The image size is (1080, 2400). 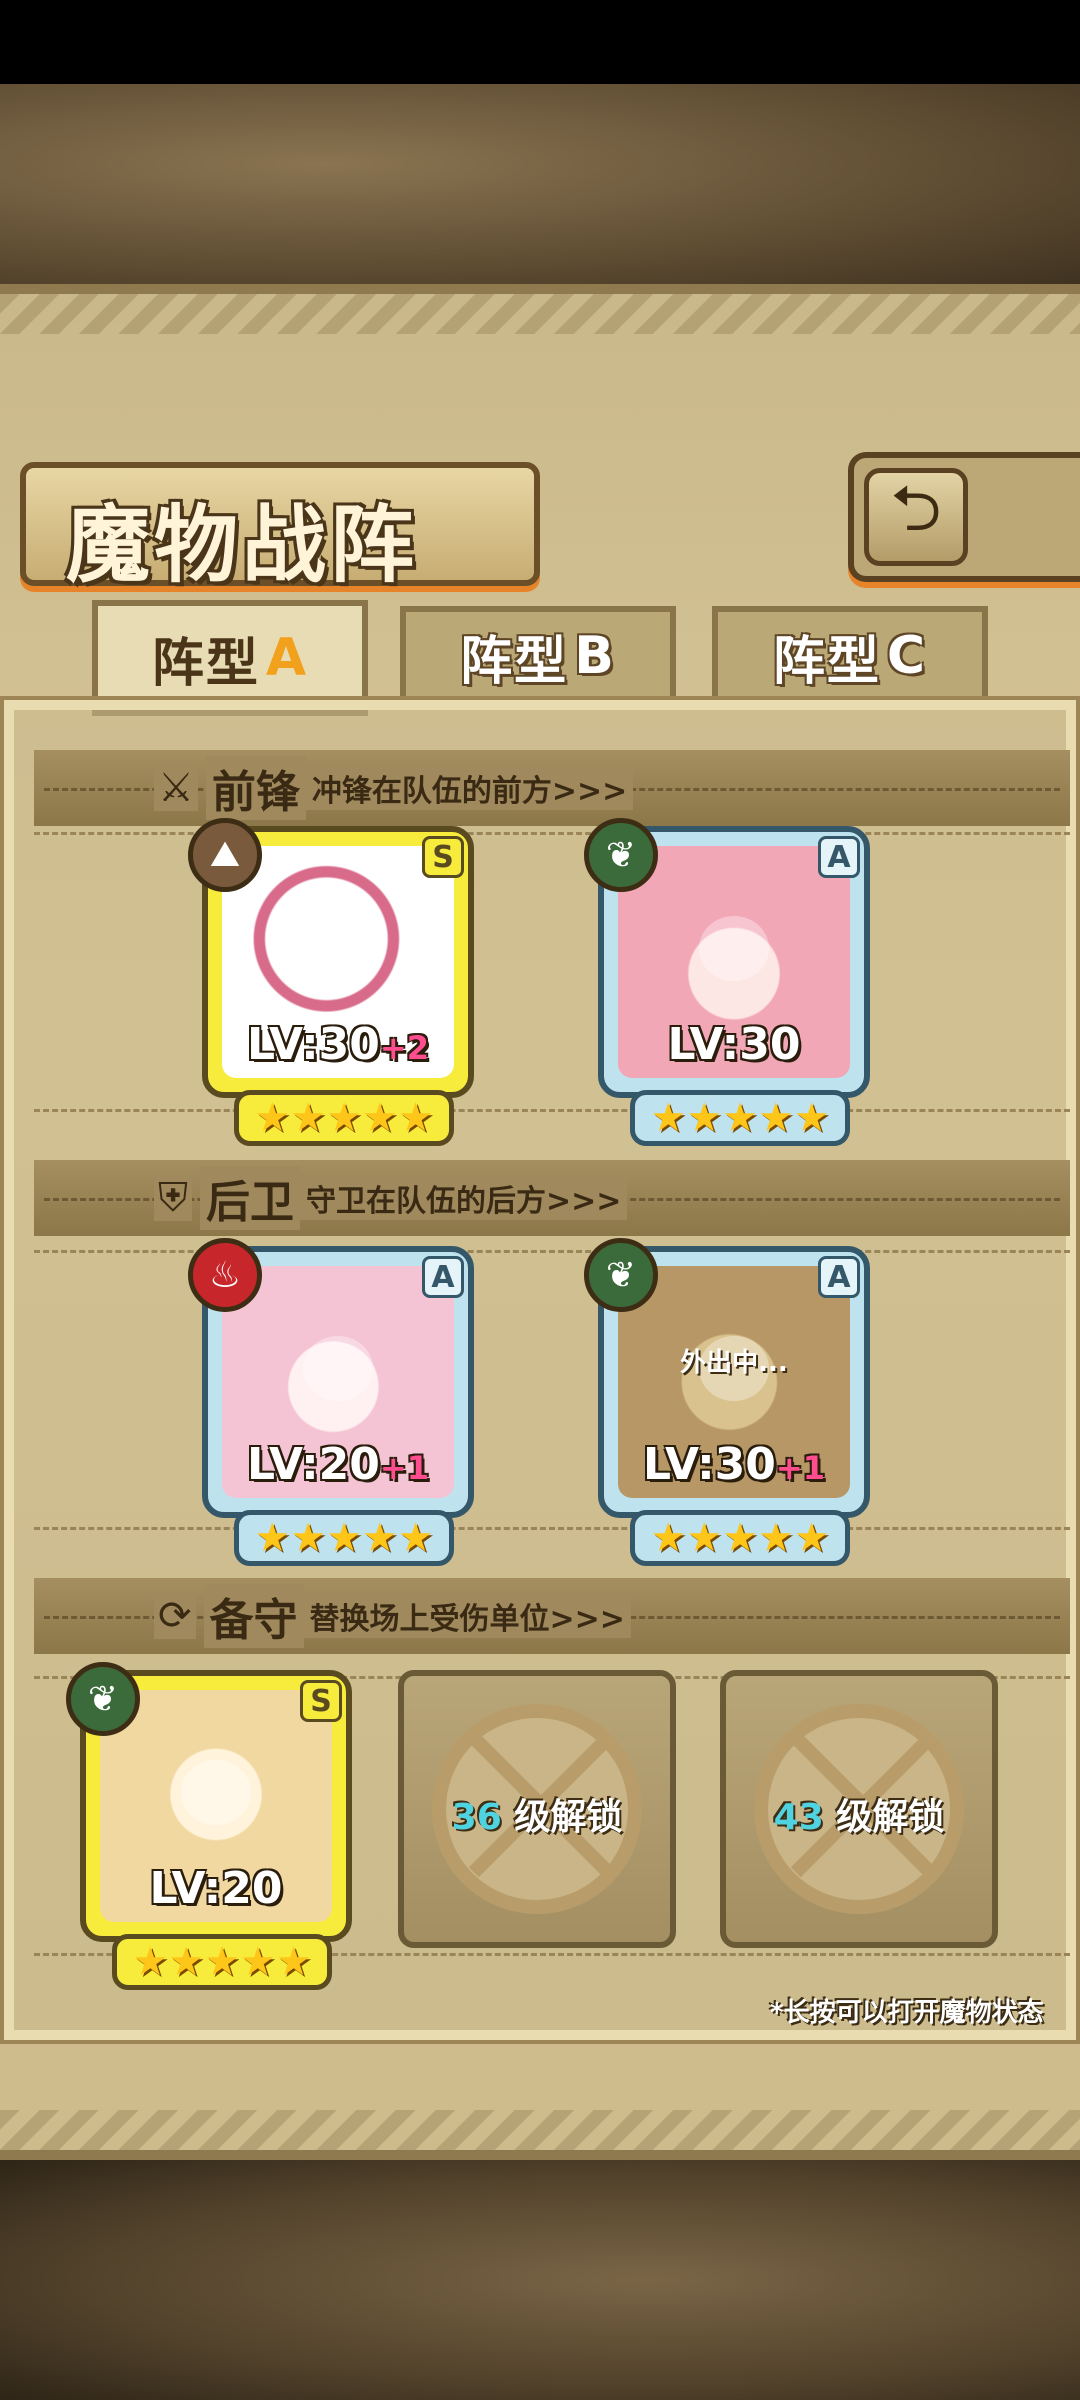 I want to click on reserve-title: 备守, so click(x=253, y=1616).